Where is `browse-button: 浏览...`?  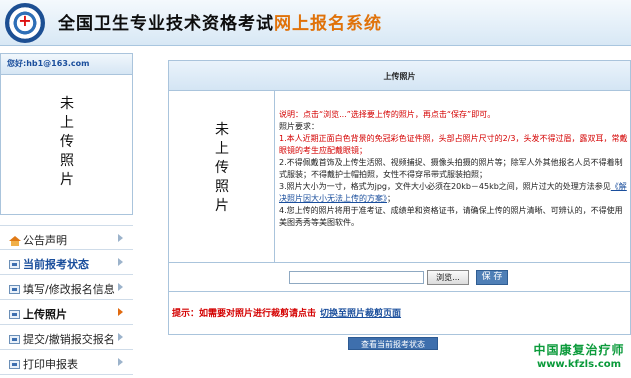
browse-button: 浏览... is located at coordinates (448, 277).